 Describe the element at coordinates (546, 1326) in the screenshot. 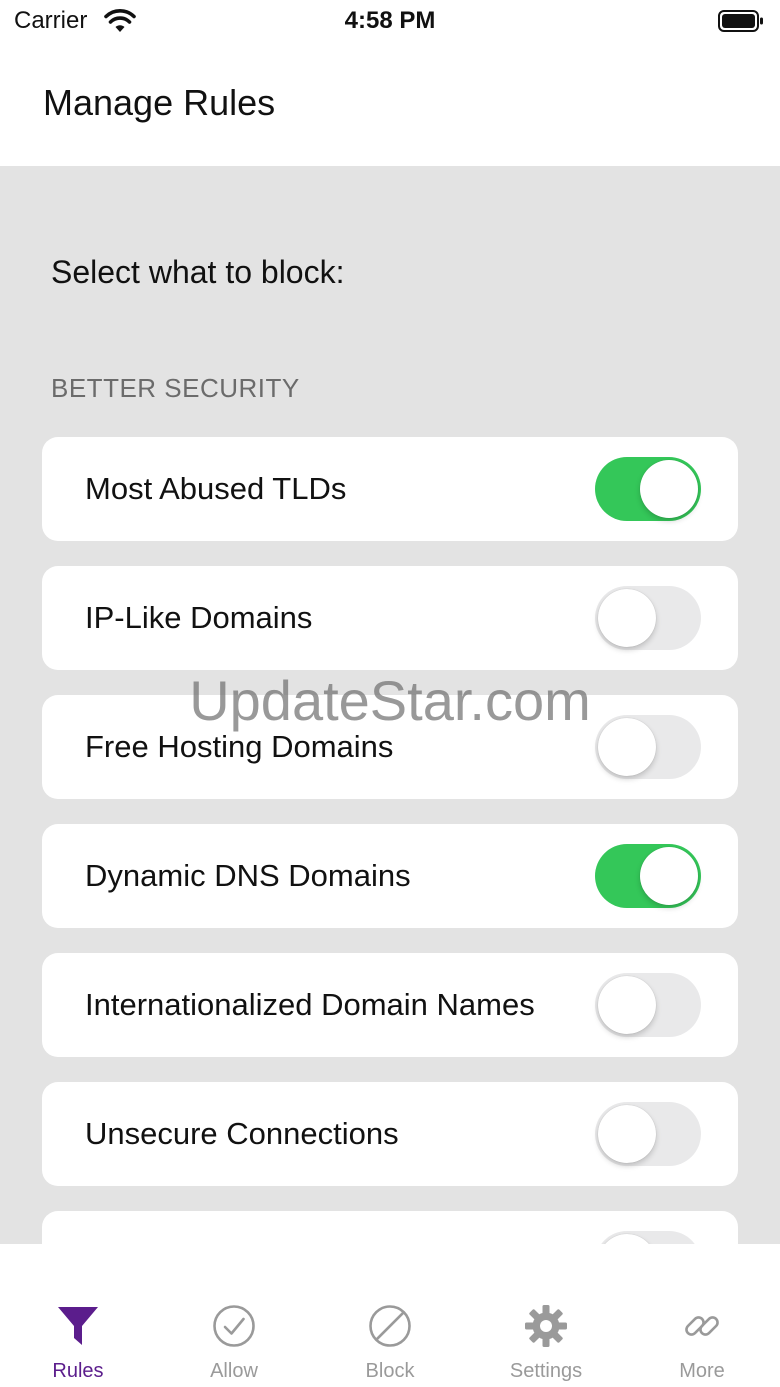

I see `gear-icon` at that location.